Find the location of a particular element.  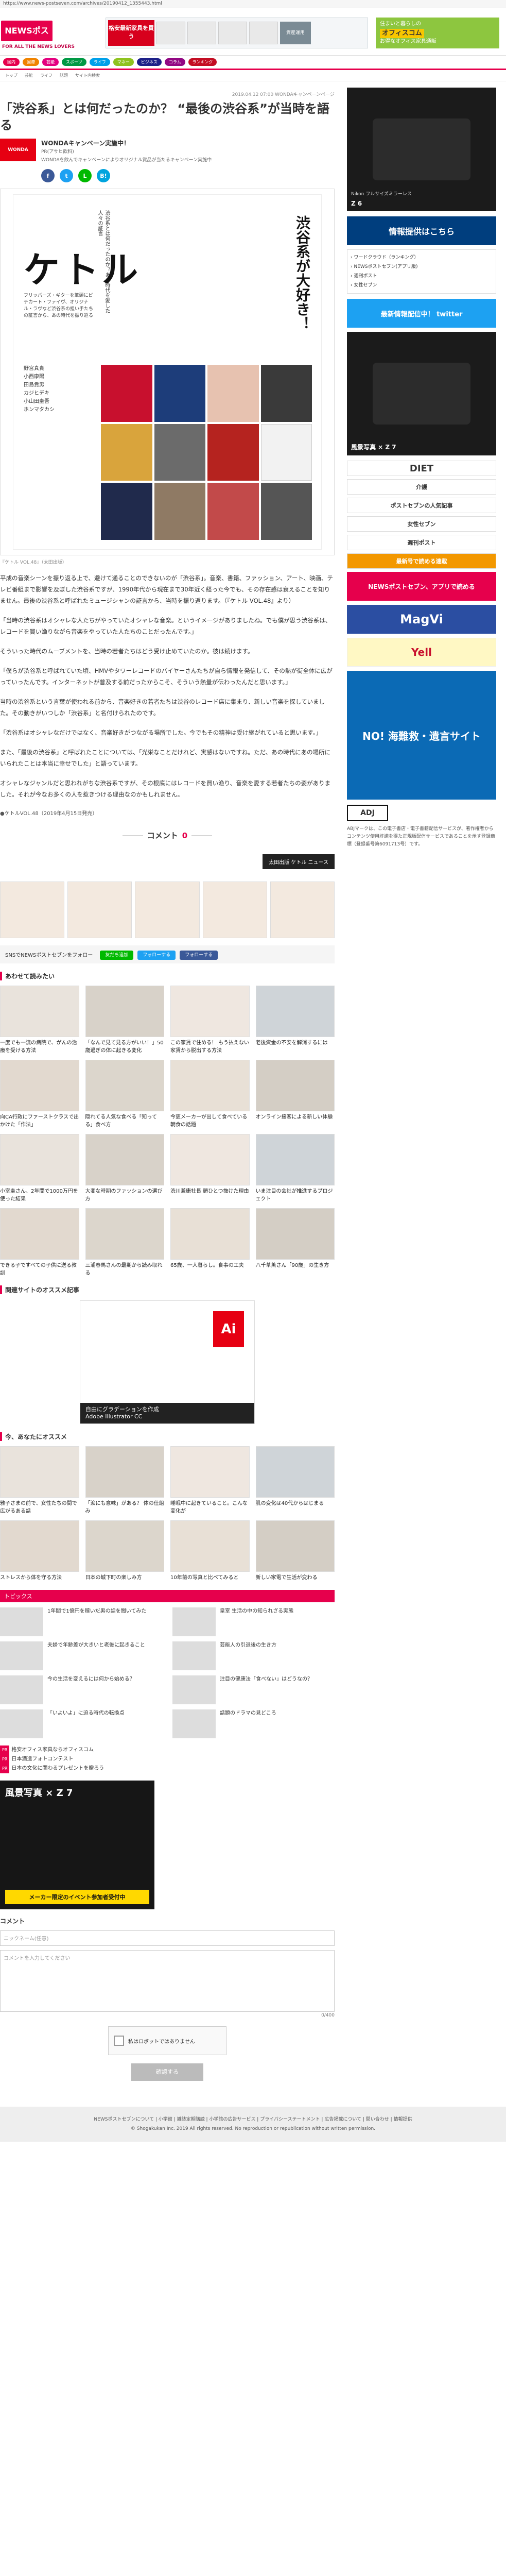

recommend-card: 10年前の写真と比べてみると is located at coordinates (210, 1551).